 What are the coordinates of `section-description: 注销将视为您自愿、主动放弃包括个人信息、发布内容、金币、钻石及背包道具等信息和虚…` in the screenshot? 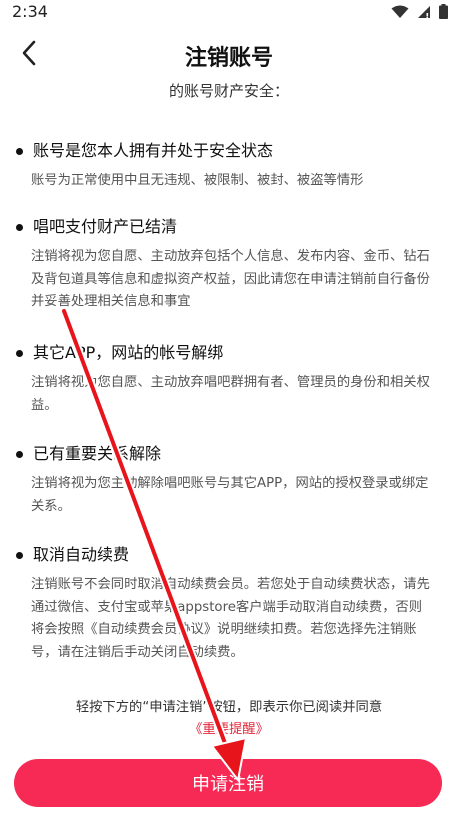 It's located at (230, 279).